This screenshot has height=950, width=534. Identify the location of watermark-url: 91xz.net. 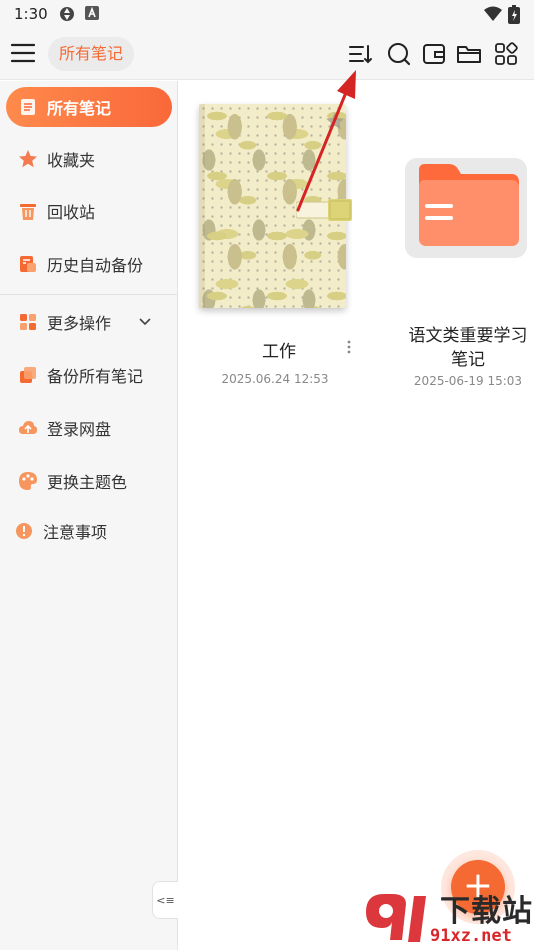
(471, 936).